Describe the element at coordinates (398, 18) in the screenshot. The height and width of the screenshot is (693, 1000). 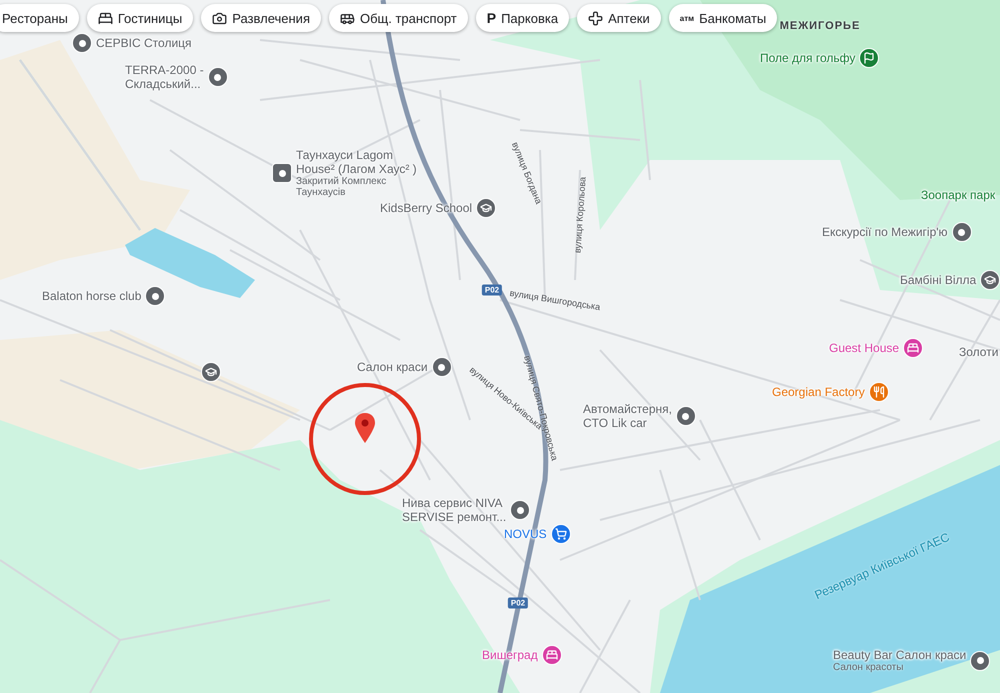
I see `category-chip: Общ. транспорт` at that location.